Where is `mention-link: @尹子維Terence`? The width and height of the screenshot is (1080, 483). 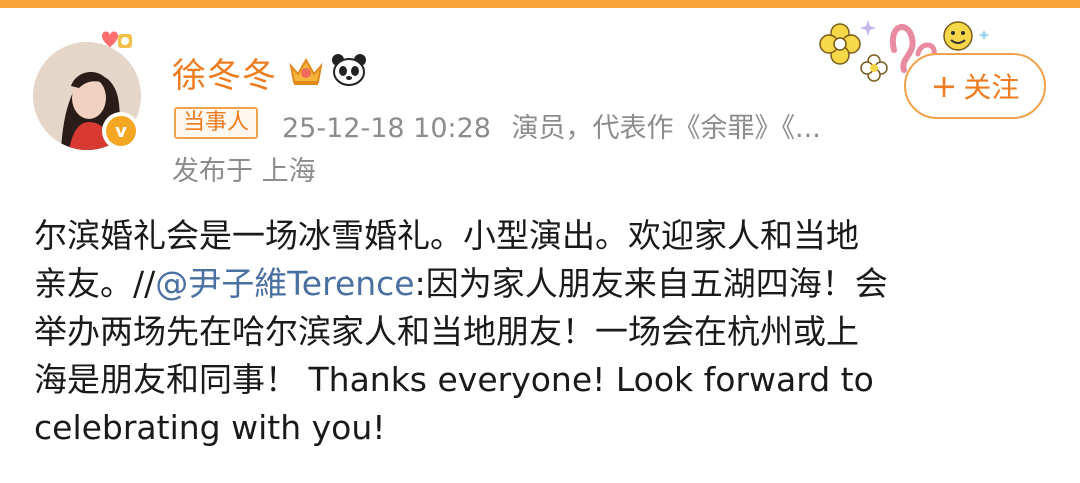
mention-link: @尹子維Terence is located at coordinates (284, 283).